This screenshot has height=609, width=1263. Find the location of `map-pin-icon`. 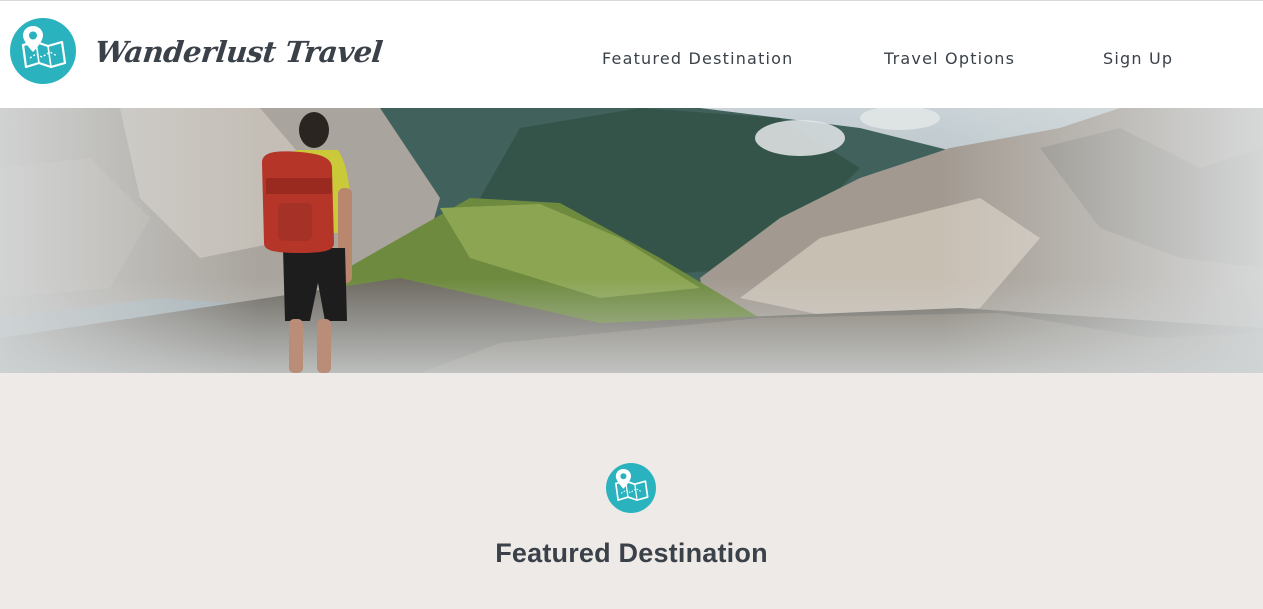

map-pin-icon is located at coordinates (631, 488).